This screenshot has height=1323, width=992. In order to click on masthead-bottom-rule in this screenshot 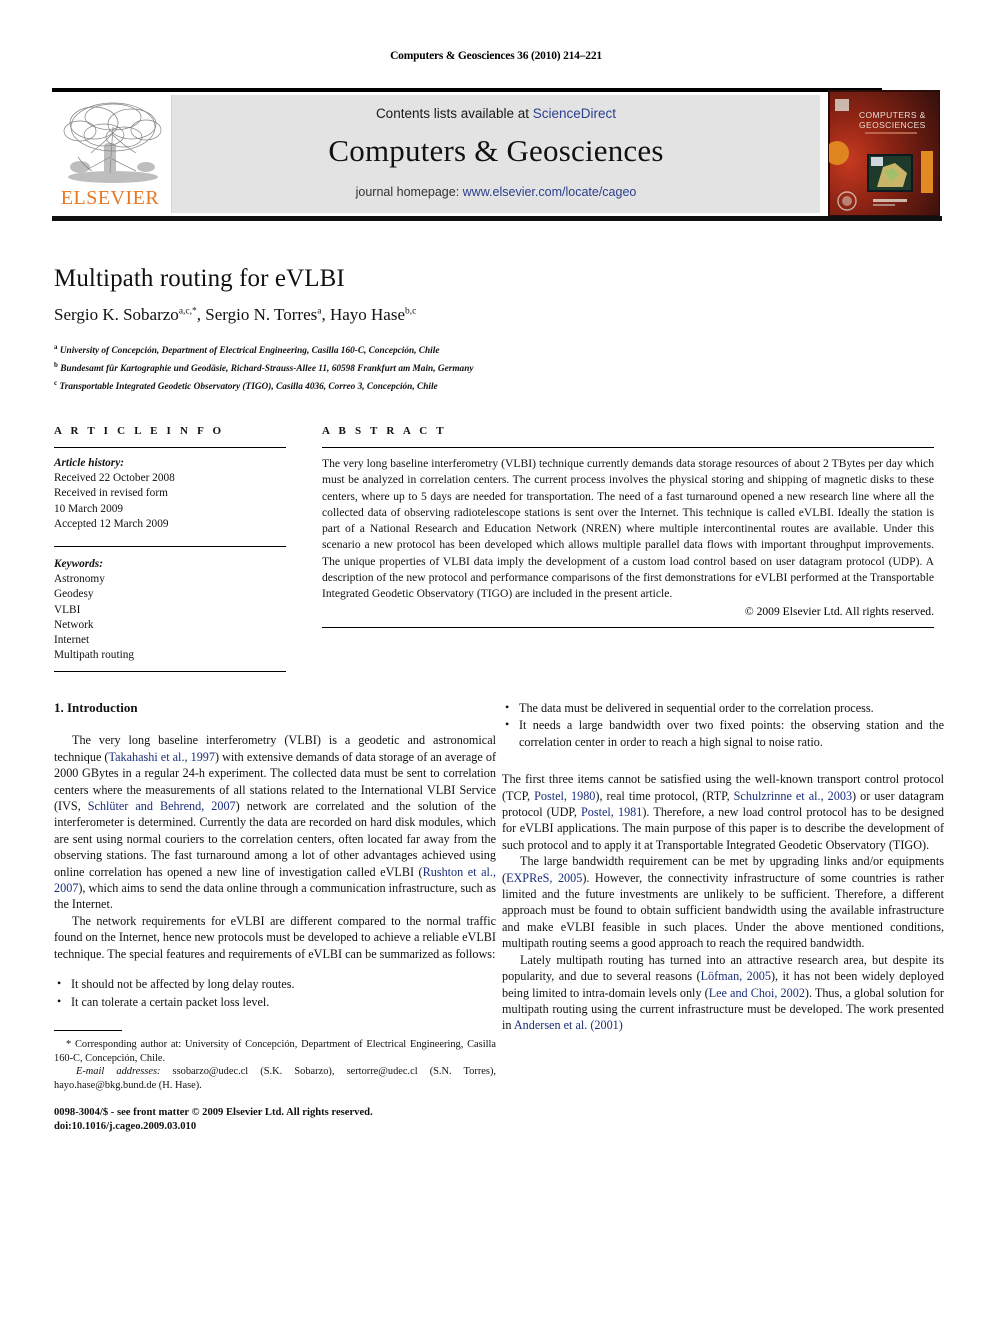, I will do `click(497, 218)`.